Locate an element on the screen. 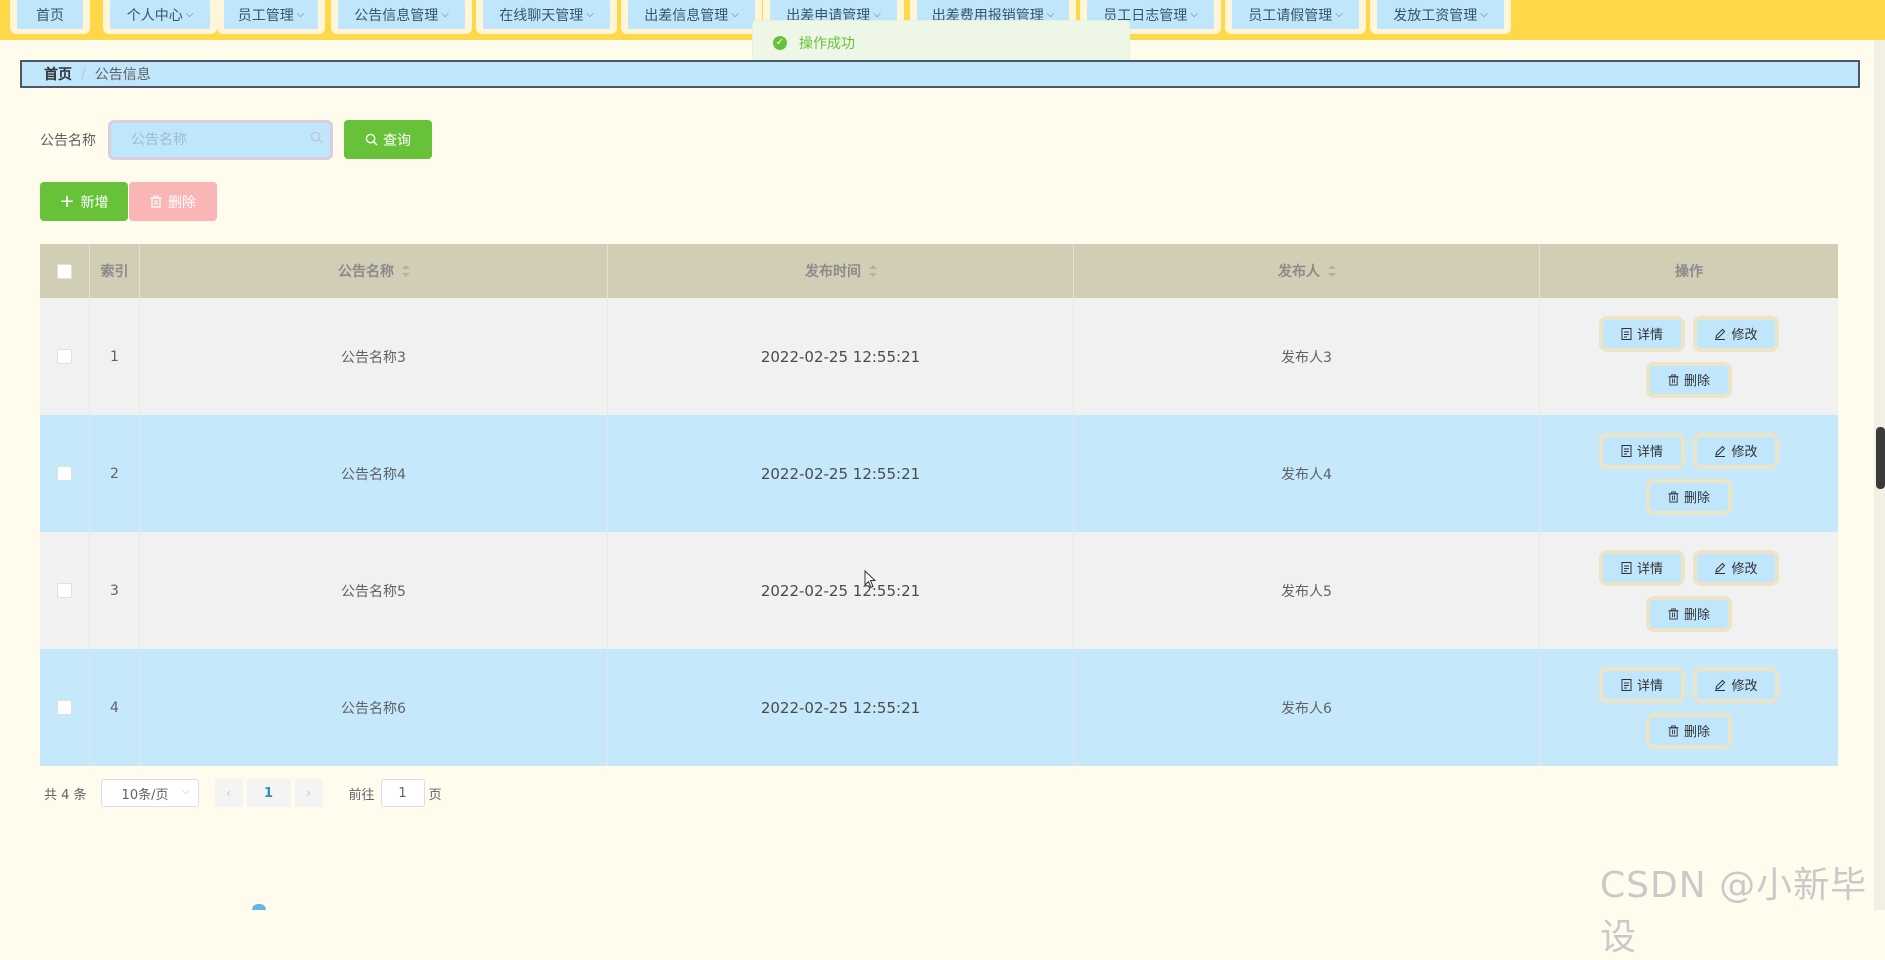 This screenshot has height=960, width=1885. header-time: 发布时间 is located at coordinates (841, 271).